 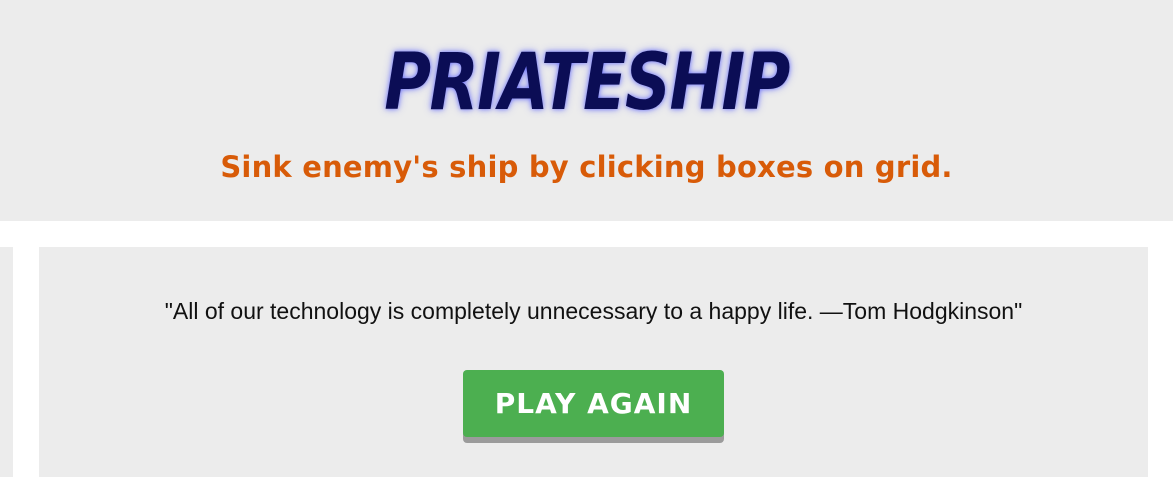 I want to click on left-panel-edge, so click(x=6, y=362).